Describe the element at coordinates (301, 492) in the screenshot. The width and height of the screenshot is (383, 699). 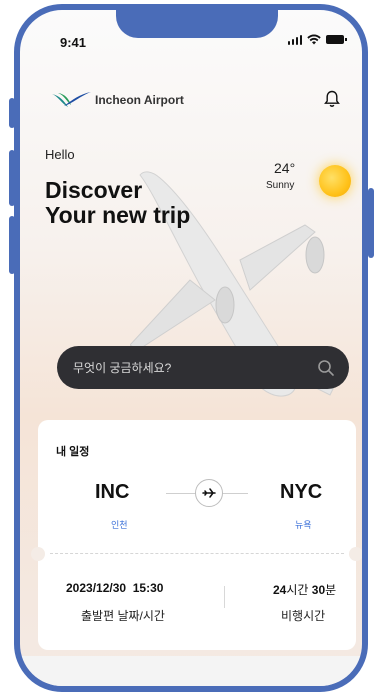
I see `destination-code: NYC` at that location.